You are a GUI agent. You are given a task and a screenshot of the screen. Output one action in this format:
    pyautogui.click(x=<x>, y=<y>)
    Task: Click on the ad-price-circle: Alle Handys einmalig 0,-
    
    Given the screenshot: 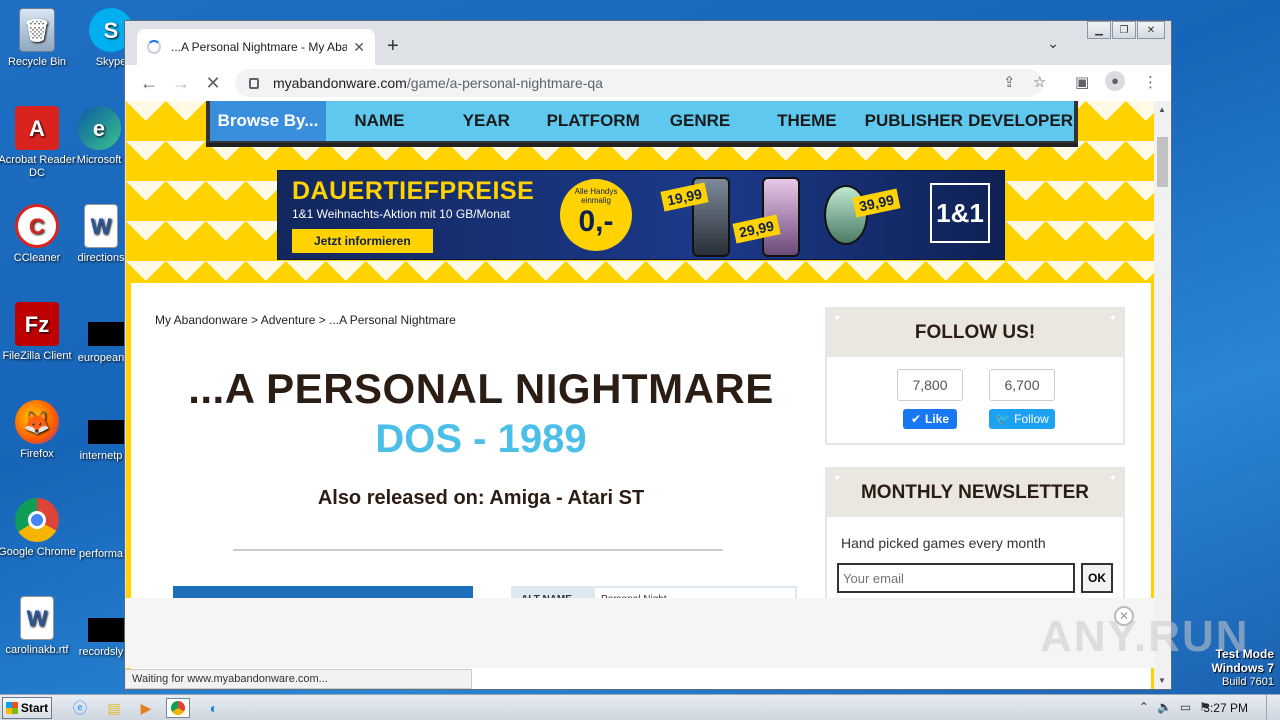 What is the action you would take?
    pyautogui.click(x=596, y=215)
    